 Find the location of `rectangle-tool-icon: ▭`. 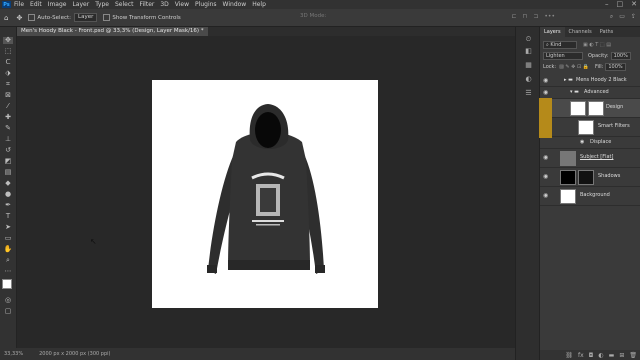

rectangle-tool-icon: ▭ is located at coordinates (8, 238).